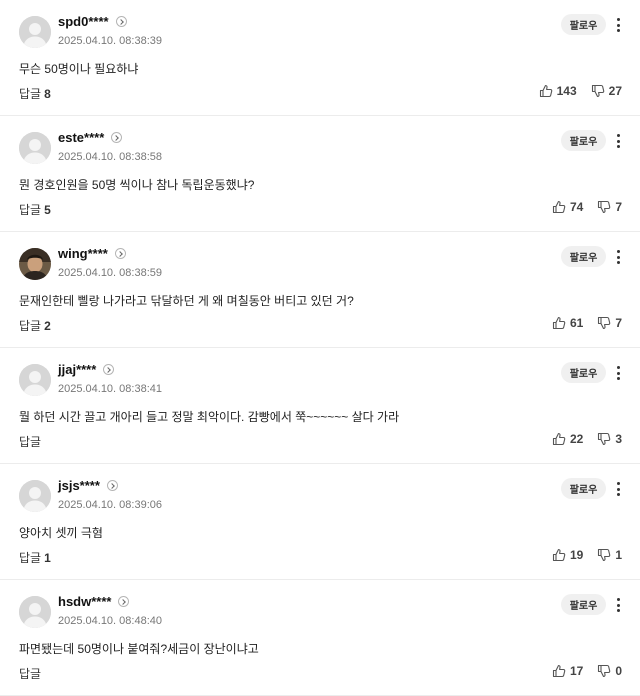 Image resolution: width=640 pixels, height=696 pixels. I want to click on vote-bar: 17 0, so click(587, 671).